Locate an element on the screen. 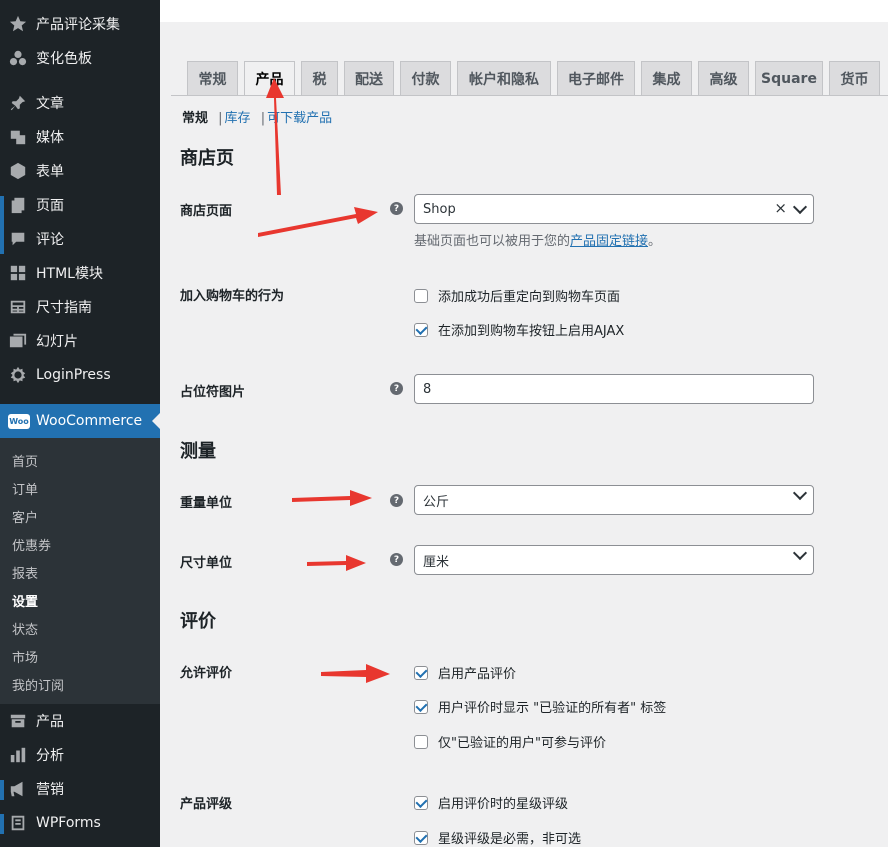 This screenshot has width=888, height=847. sidebar-item-size-guide: 尺寸指南 is located at coordinates (80, 307).